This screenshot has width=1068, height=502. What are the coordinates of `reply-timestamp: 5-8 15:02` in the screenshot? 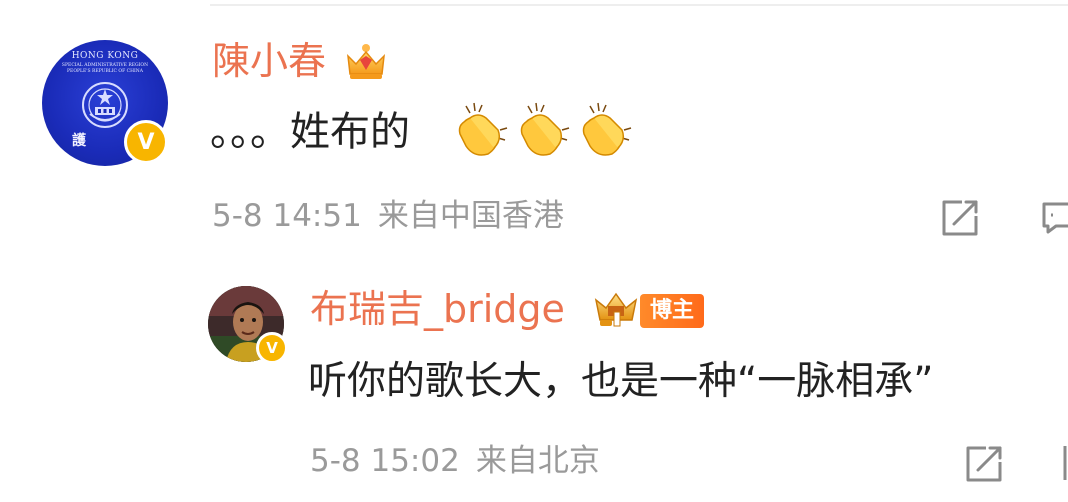 It's located at (385, 461).